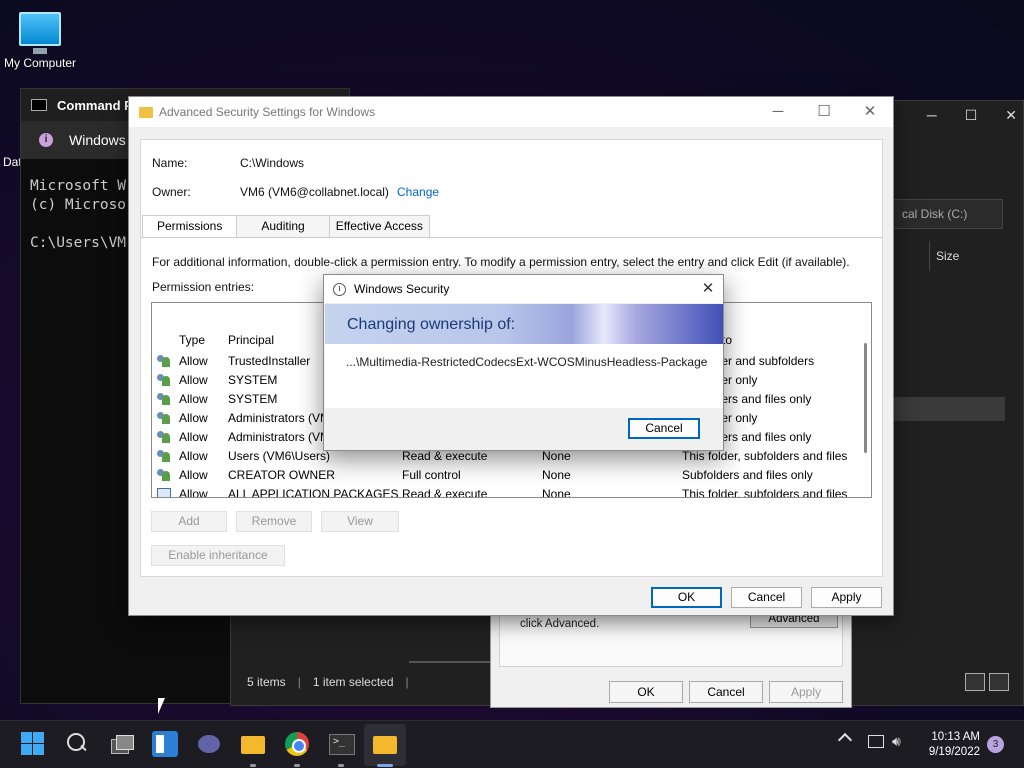 The height and width of the screenshot is (768, 1024). What do you see at coordinates (274, 521) in the screenshot?
I see `remove-button: Remove` at bounding box center [274, 521].